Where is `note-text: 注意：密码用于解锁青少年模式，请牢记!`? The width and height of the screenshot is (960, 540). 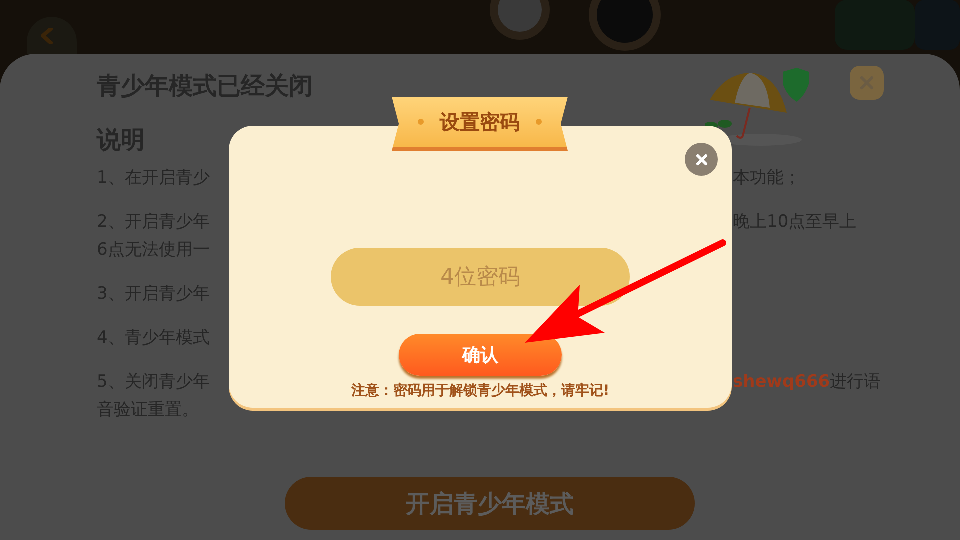 note-text: 注意：密码用于解锁青少年模式，请牢记! is located at coordinates (480, 391).